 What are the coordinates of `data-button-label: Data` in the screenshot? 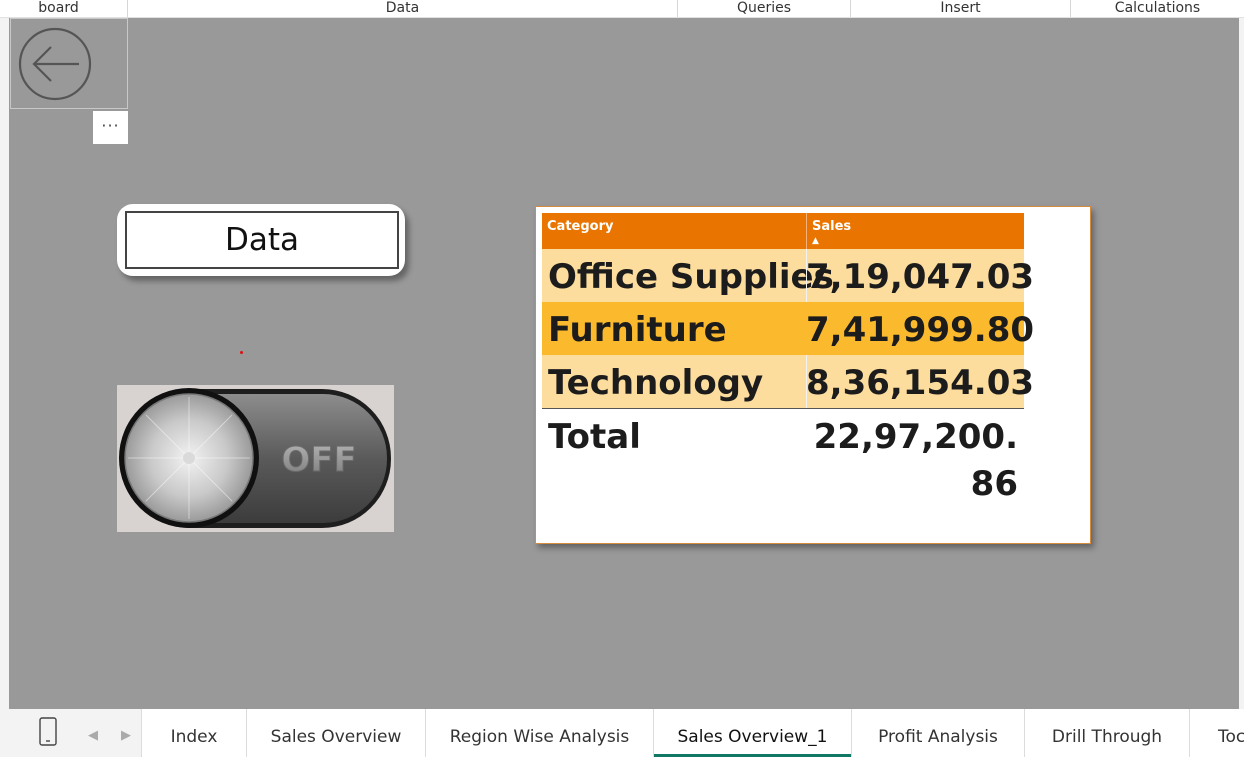 It's located at (262, 240).